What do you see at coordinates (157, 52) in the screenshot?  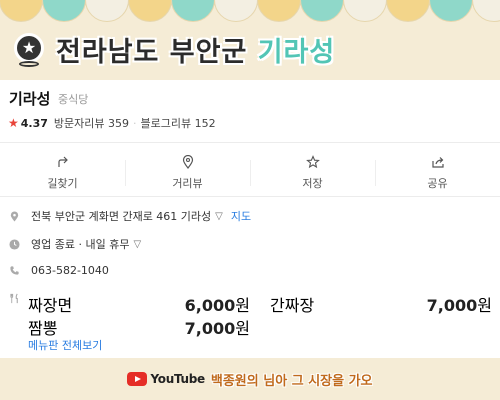 I see `banner-title-region: 전라남도 부안군` at bounding box center [157, 52].